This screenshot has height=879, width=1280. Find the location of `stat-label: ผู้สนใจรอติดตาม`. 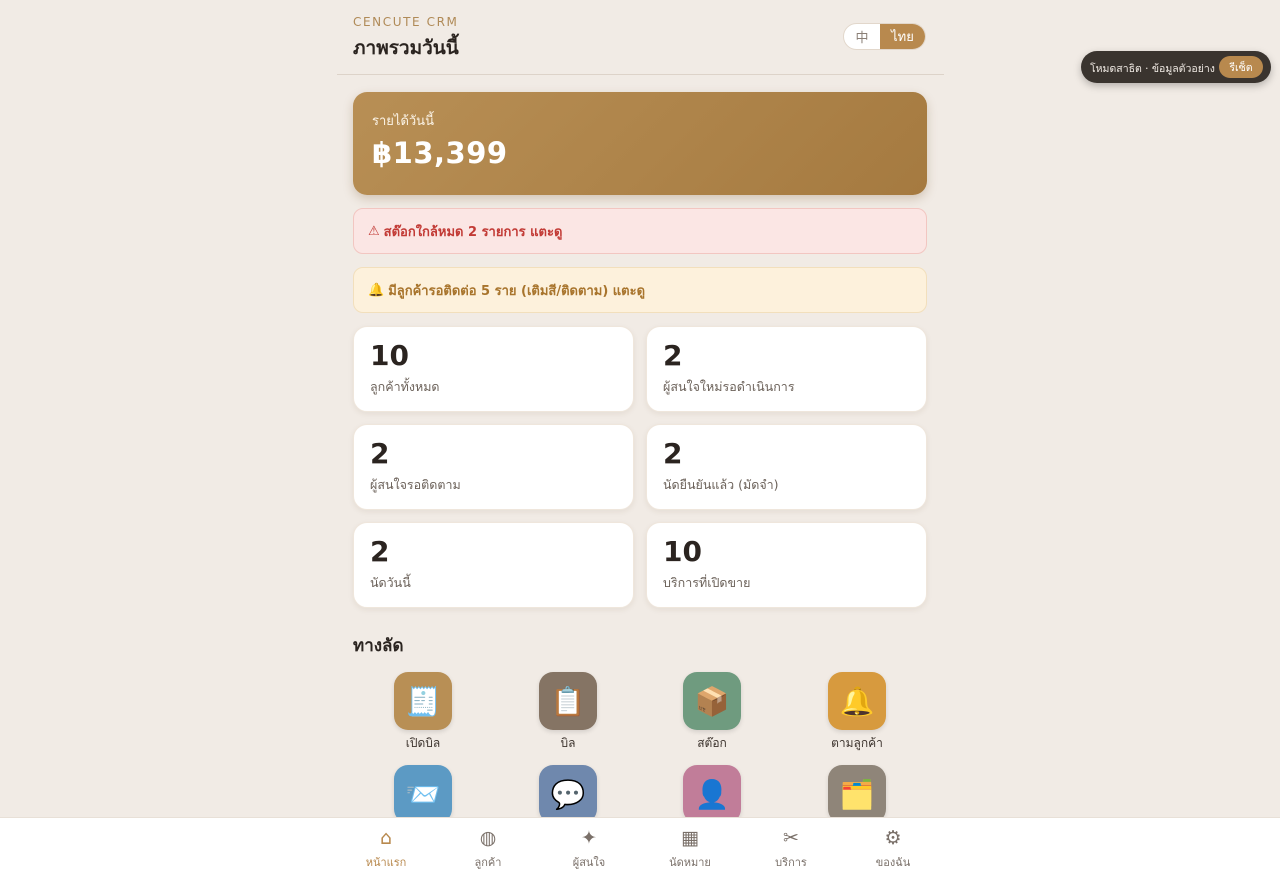

stat-label: ผู้สนใจรอติดตาม is located at coordinates (415, 484).